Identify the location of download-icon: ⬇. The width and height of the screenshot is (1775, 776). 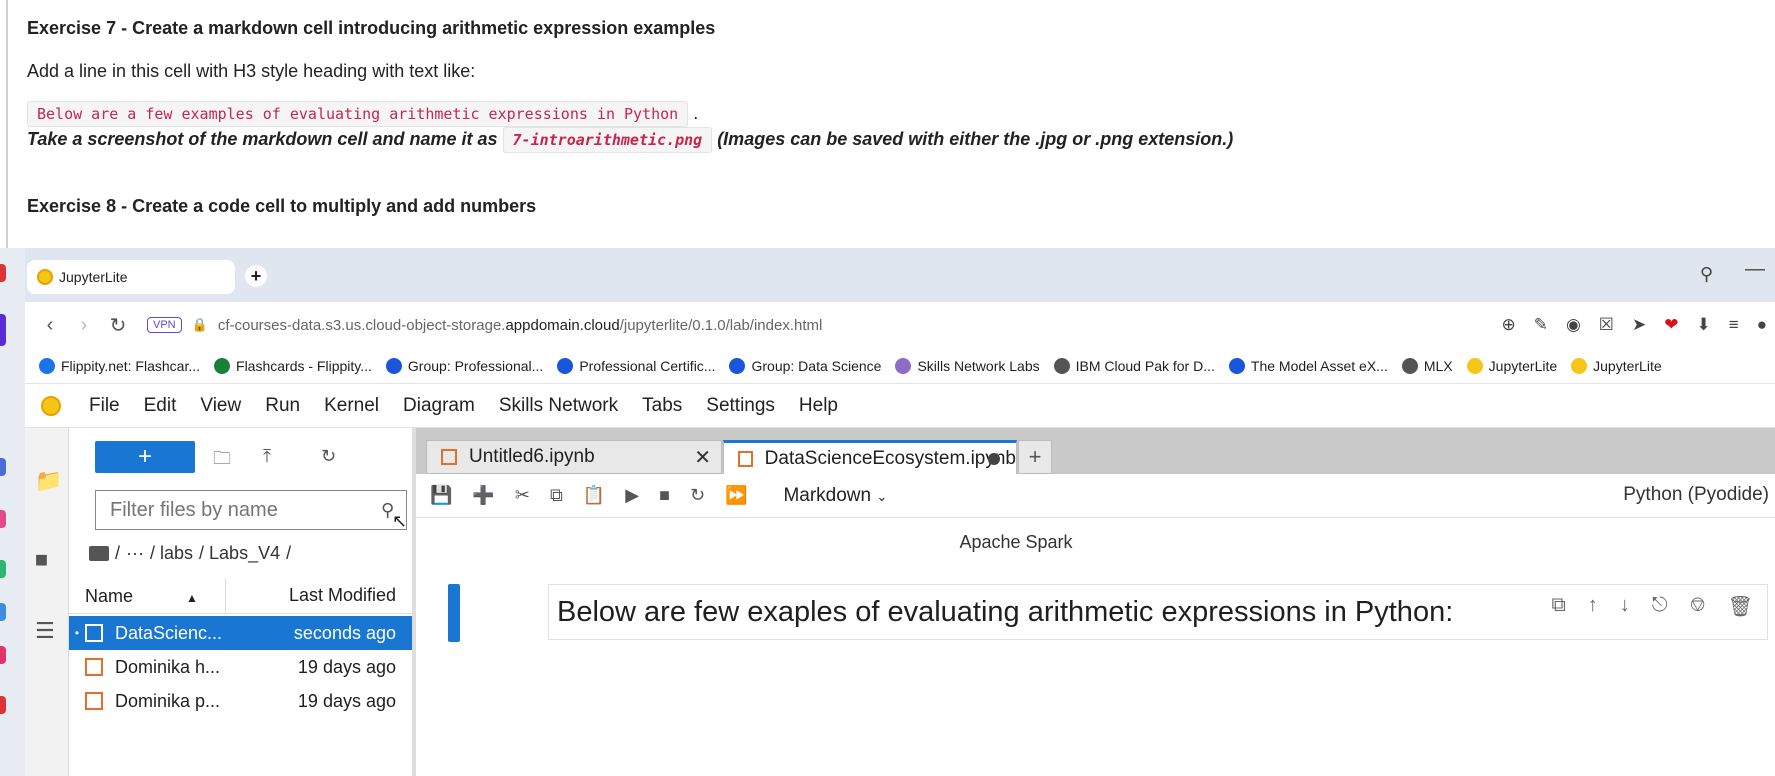
(1704, 325).